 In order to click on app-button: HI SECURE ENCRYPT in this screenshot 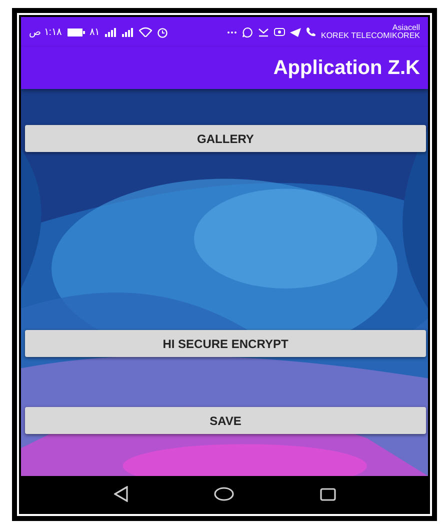, I will do `click(225, 343)`.